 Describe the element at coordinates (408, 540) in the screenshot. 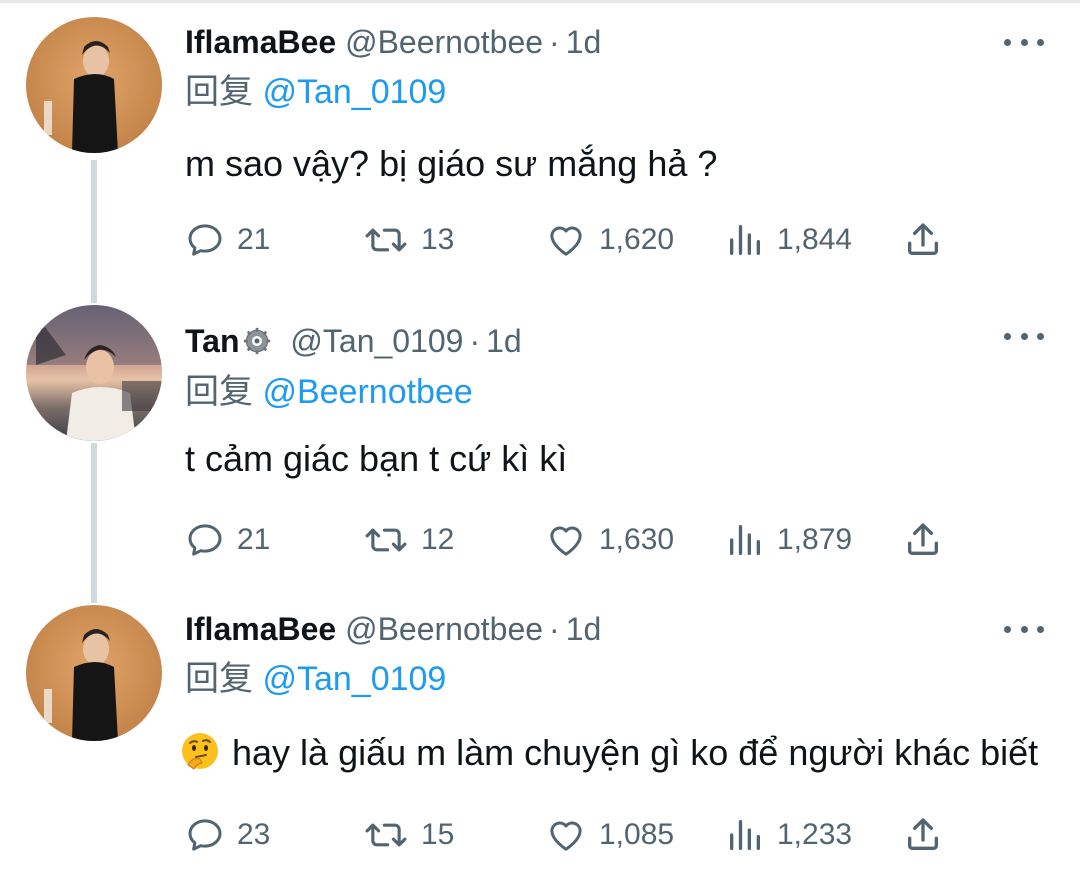

I see `retweet-button: 12` at that location.